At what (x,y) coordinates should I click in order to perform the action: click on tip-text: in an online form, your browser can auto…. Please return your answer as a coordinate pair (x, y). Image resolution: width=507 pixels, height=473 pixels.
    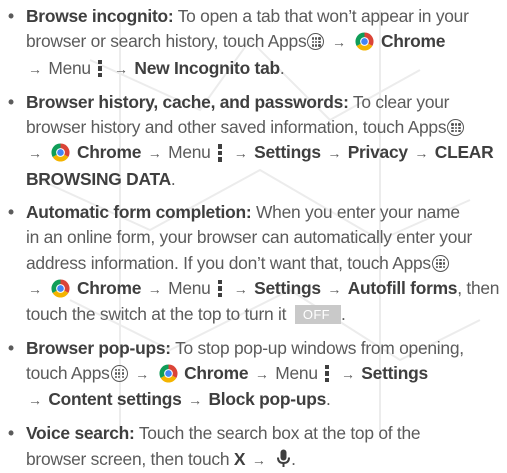
    Looking at the image, I should click on (249, 237).